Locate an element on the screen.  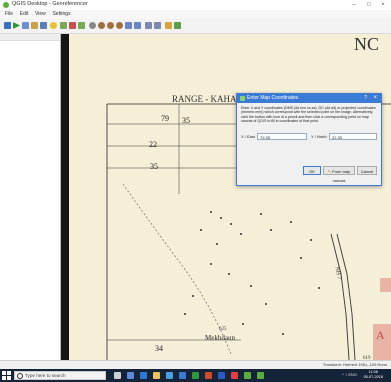
load-gcp-icon is located at coordinates (34, 25).